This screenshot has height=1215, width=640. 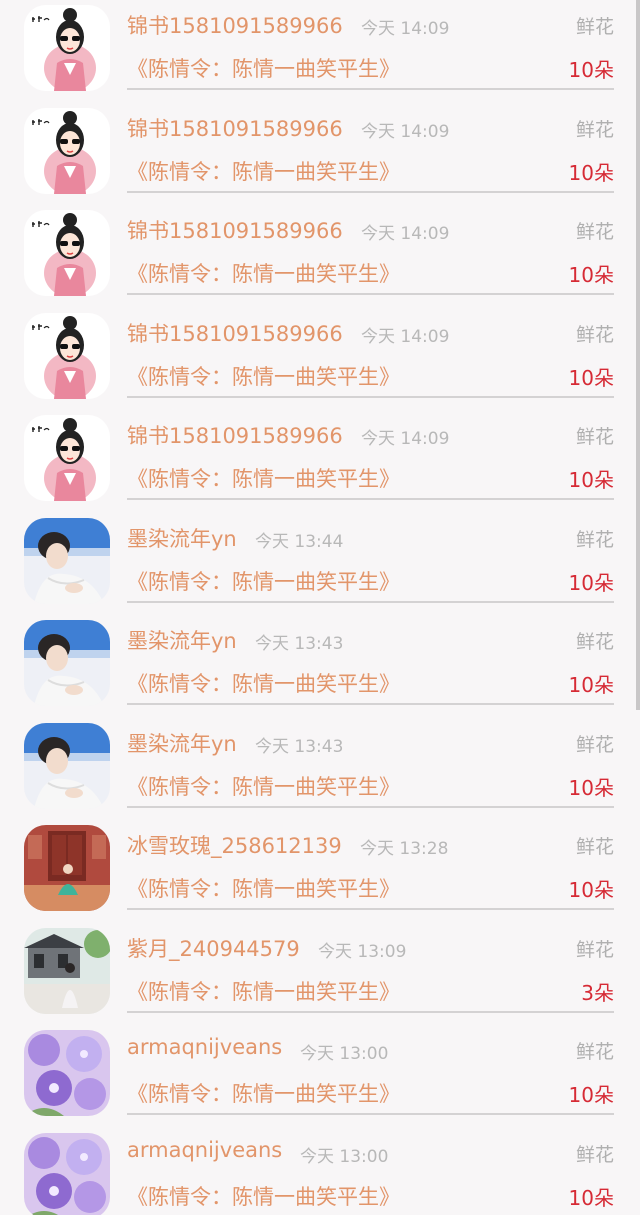 I want to click on timestamp: 今天 13:44, so click(x=299, y=541).